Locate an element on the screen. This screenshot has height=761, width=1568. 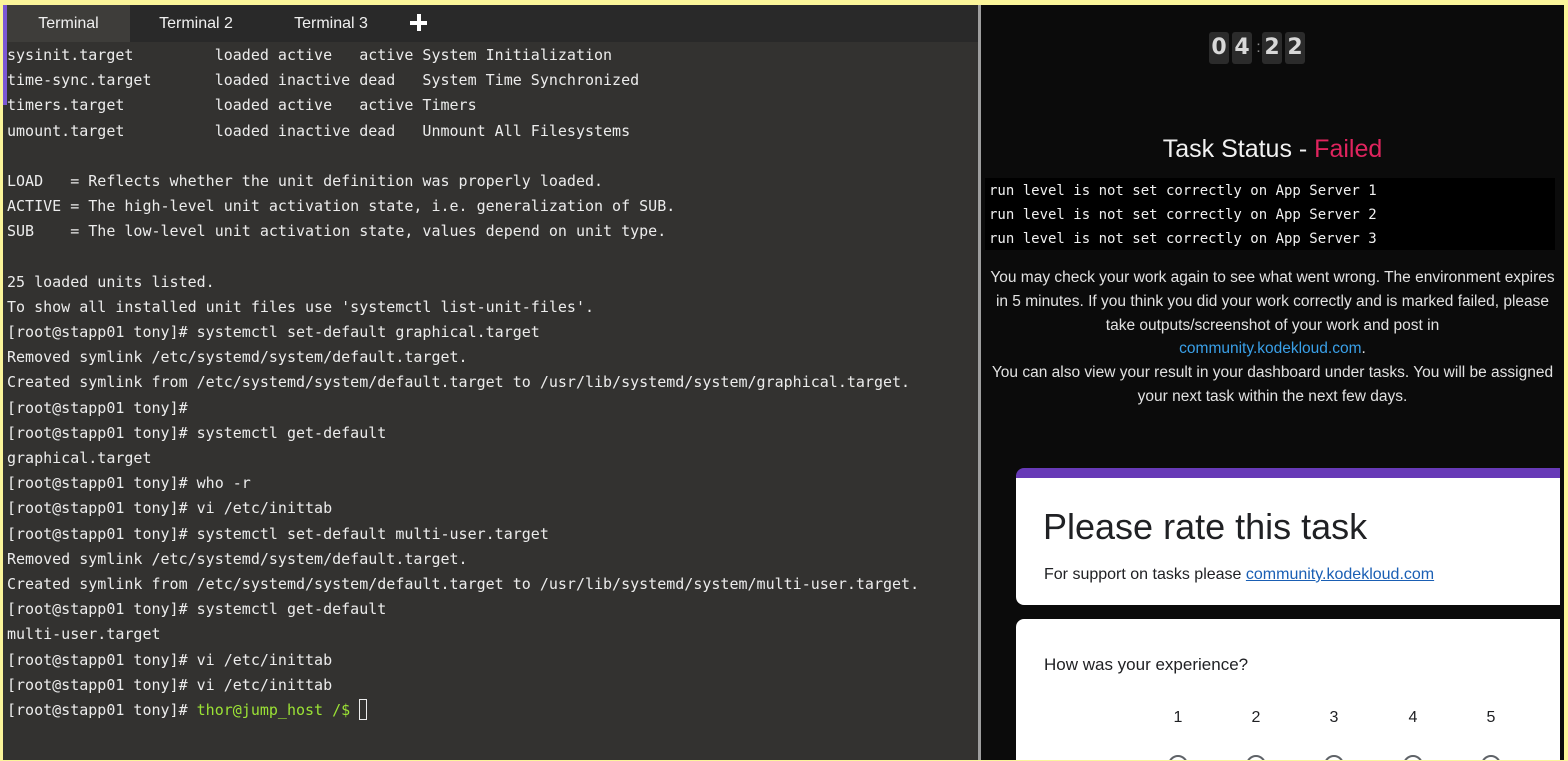
timer-digit: 4 is located at coordinates (1242, 48).